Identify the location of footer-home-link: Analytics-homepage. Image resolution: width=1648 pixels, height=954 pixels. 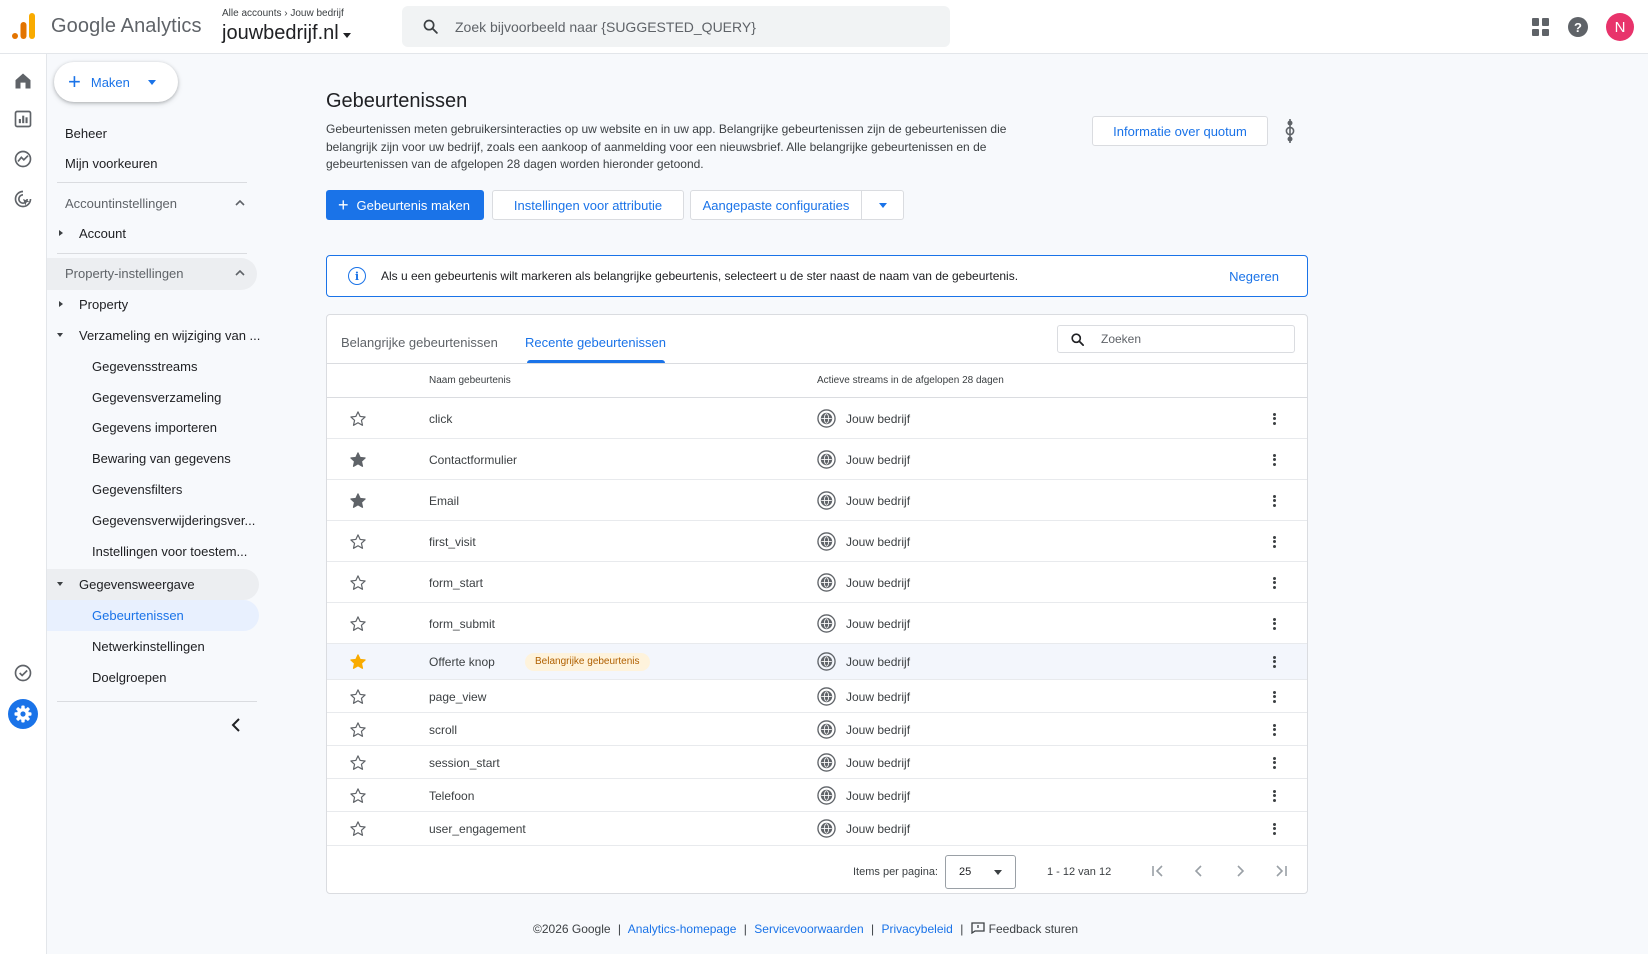
(682, 929).